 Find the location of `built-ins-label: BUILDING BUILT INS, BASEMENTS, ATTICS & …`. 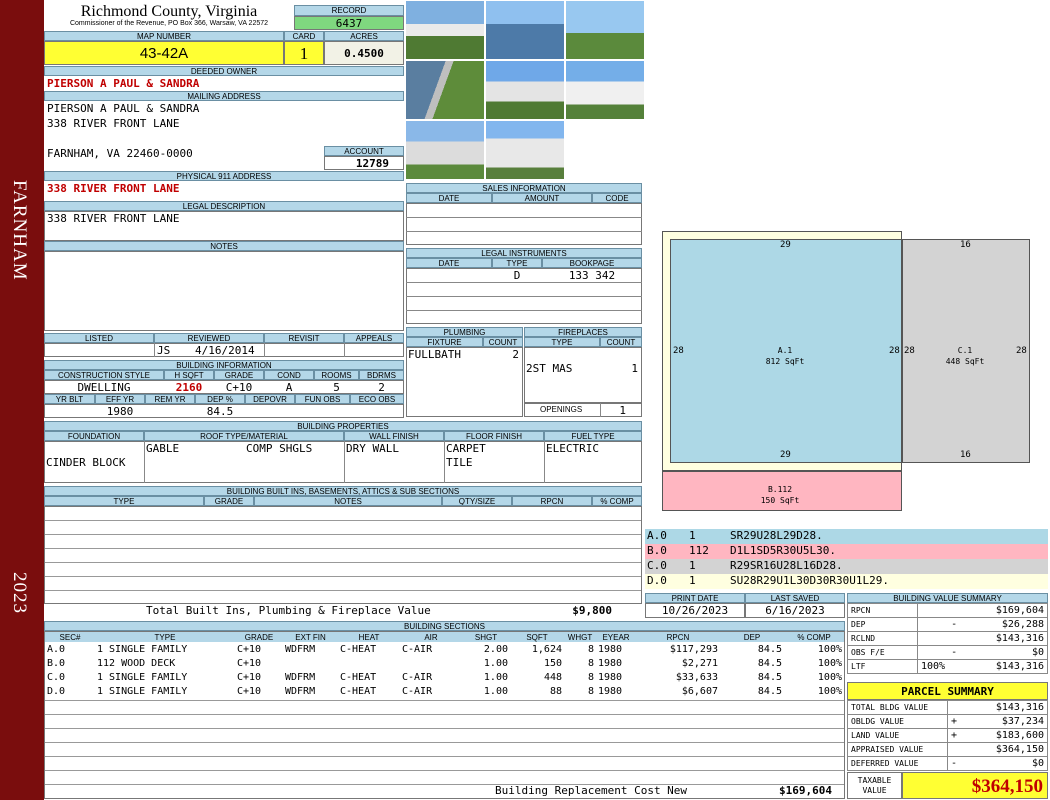

built-ins-label: BUILDING BUILT INS, BASEMENTS, ATTICS & … is located at coordinates (343, 491).